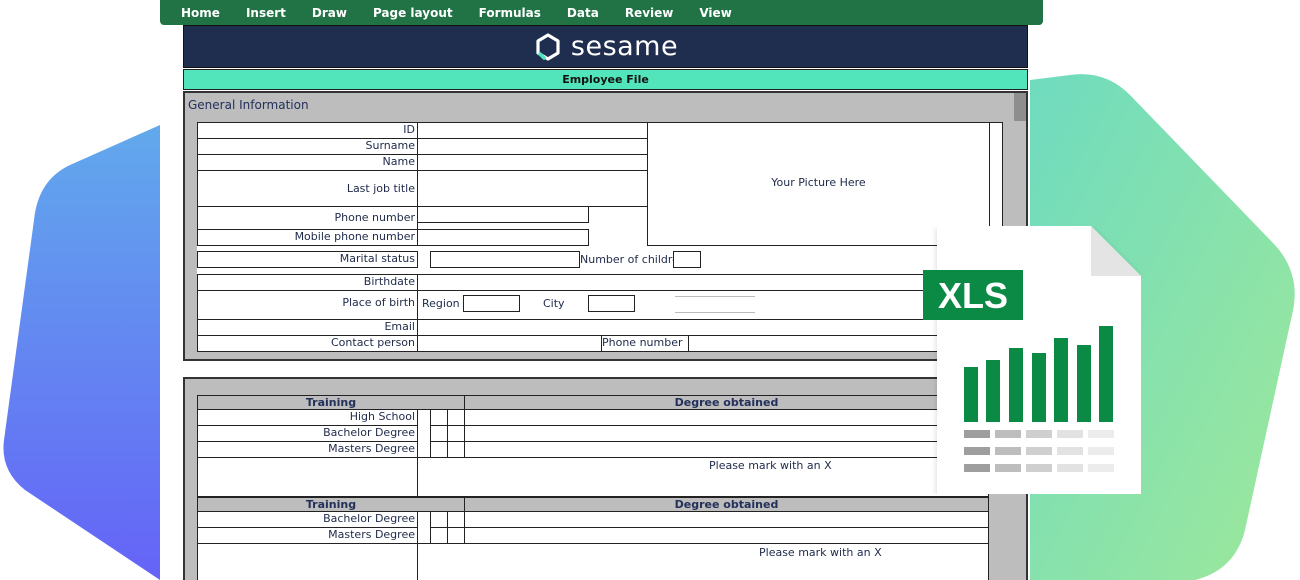 The height and width of the screenshot is (580, 1300). I want to click on tab-review: Review, so click(649, 13).